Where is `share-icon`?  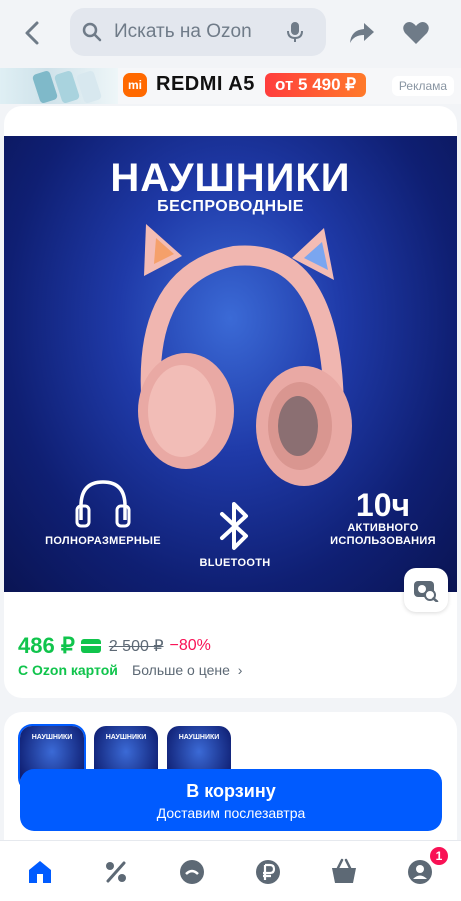 share-icon is located at coordinates (362, 33).